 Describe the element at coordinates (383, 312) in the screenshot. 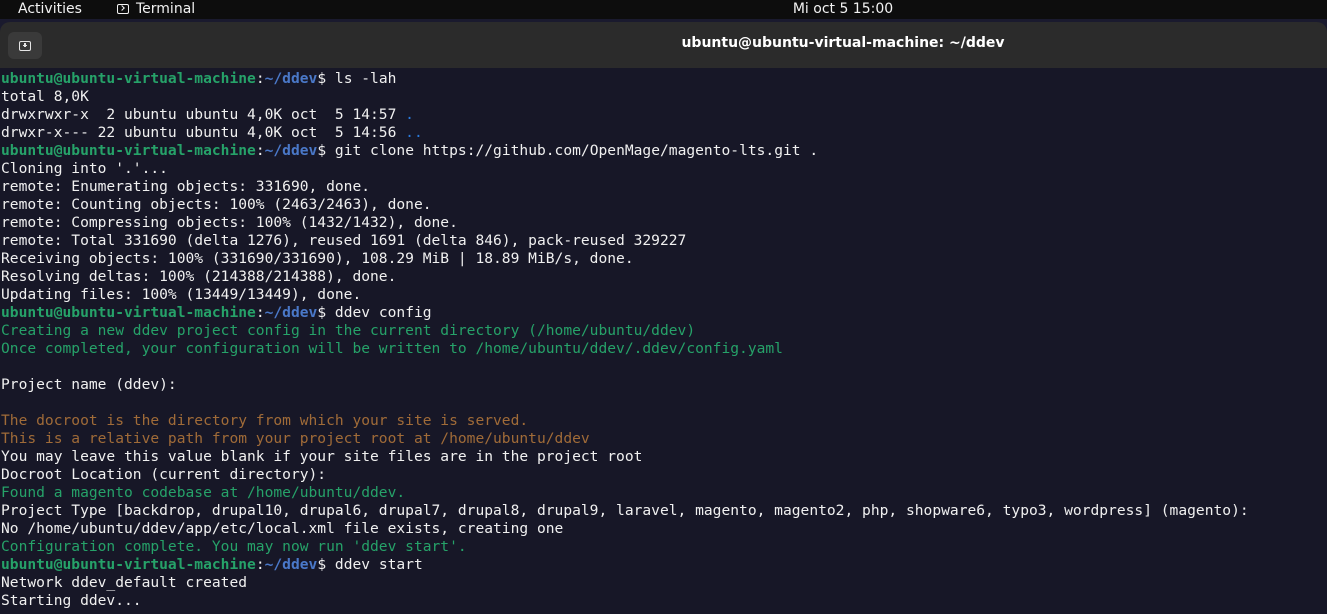

I see `command-text: ddev config` at that location.